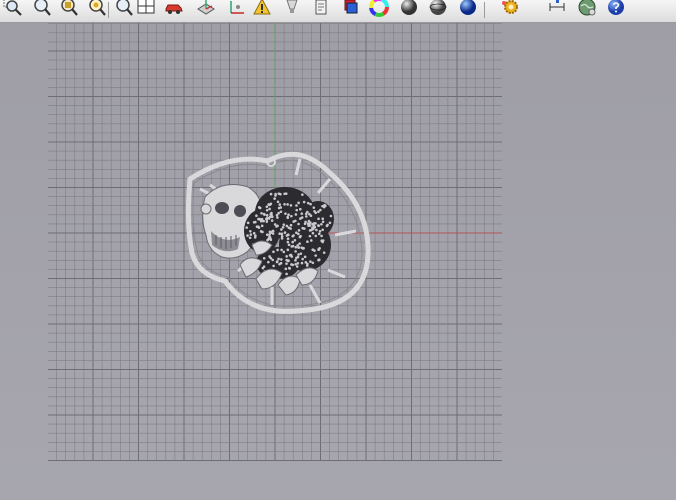 Image resolution: width=676 pixels, height=500 pixels. Describe the element at coordinates (379, 9) in the screenshot. I see `color-wheel-icon` at that location.